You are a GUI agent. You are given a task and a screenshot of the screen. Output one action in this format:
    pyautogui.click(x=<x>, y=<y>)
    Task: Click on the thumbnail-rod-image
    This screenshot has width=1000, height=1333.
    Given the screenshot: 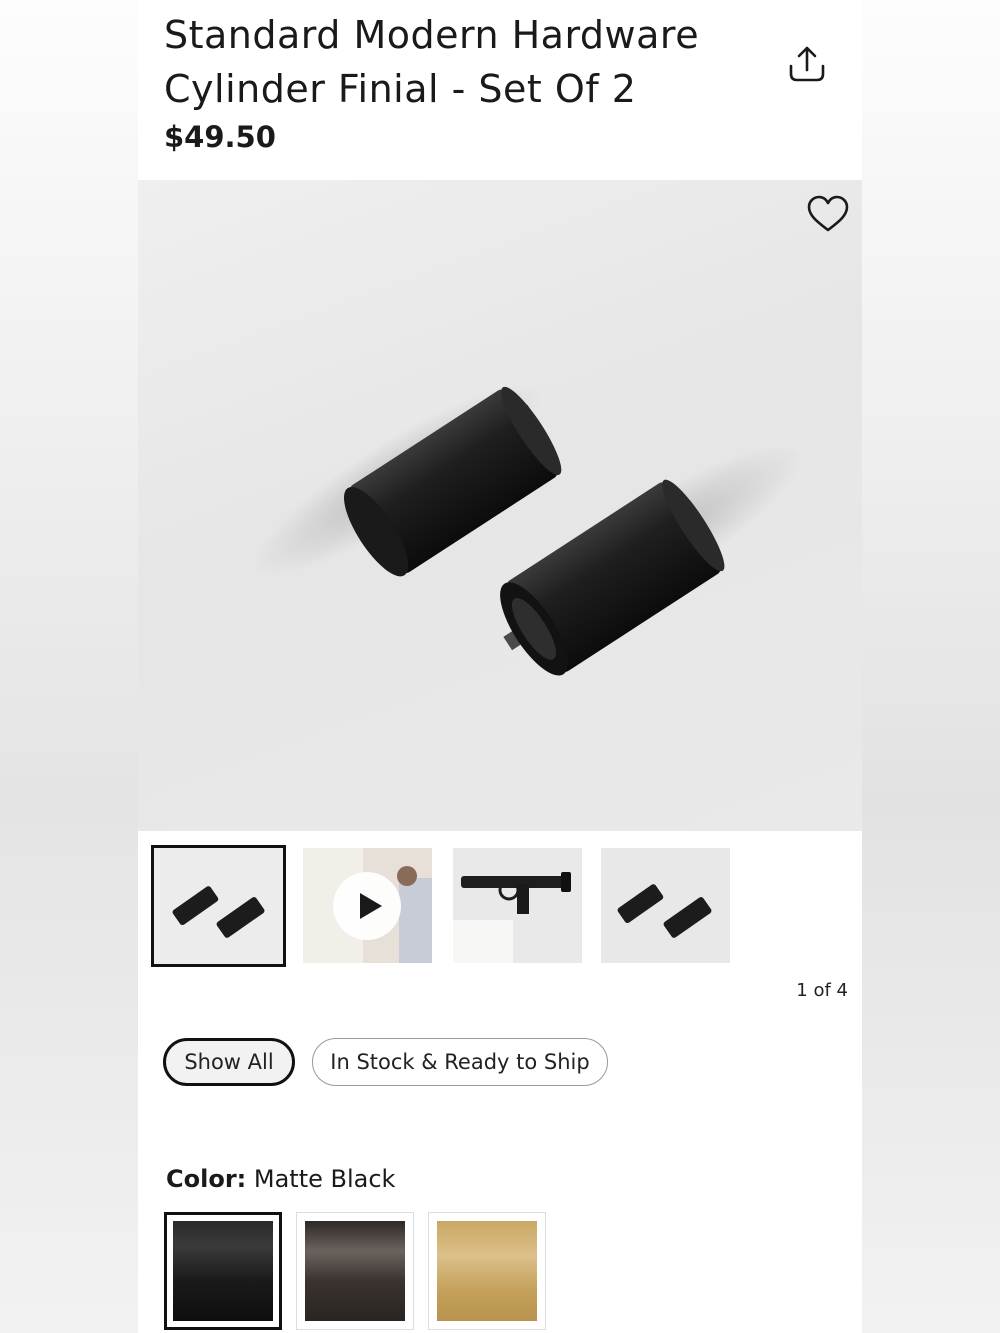 What is the action you would take?
    pyautogui.click(x=517, y=905)
    